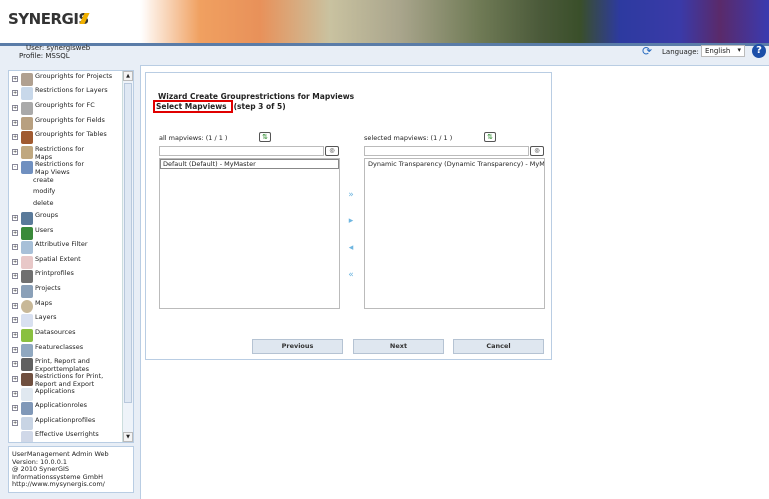 This screenshot has width=769, height=499. What do you see at coordinates (27, 320) in the screenshot?
I see `layers-icon` at bounding box center [27, 320].